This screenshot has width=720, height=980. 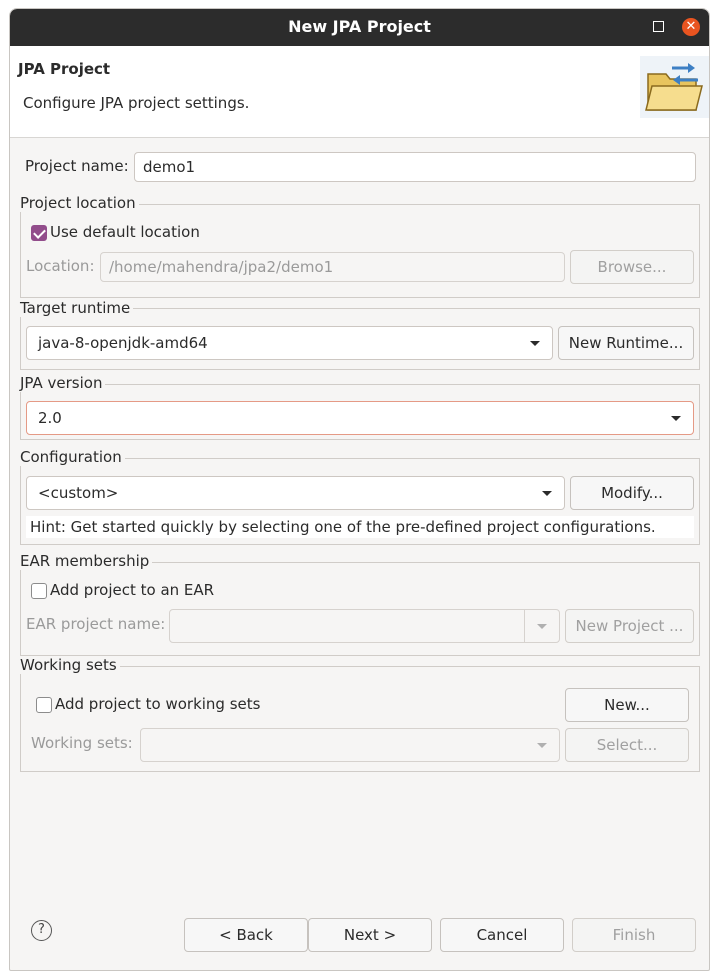 I want to click on configuration-select: <custom>, so click(x=295, y=493).